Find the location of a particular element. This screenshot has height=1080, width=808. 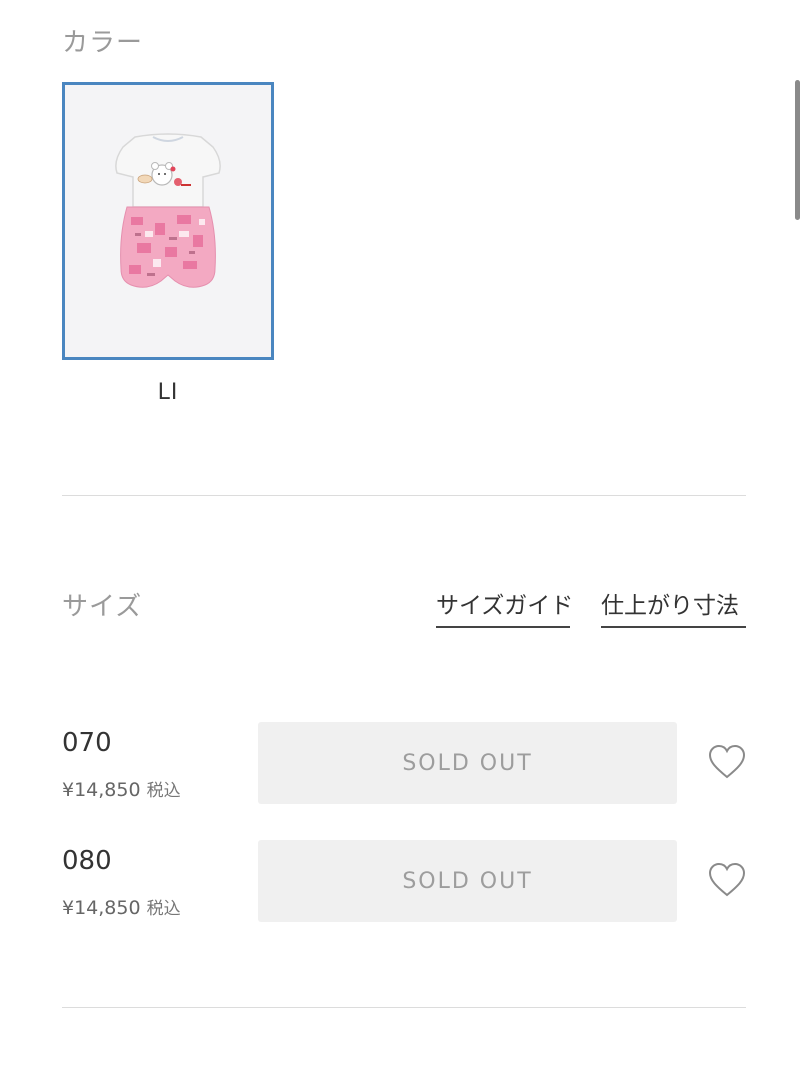

romper-product-image is located at coordinates (168, 210).